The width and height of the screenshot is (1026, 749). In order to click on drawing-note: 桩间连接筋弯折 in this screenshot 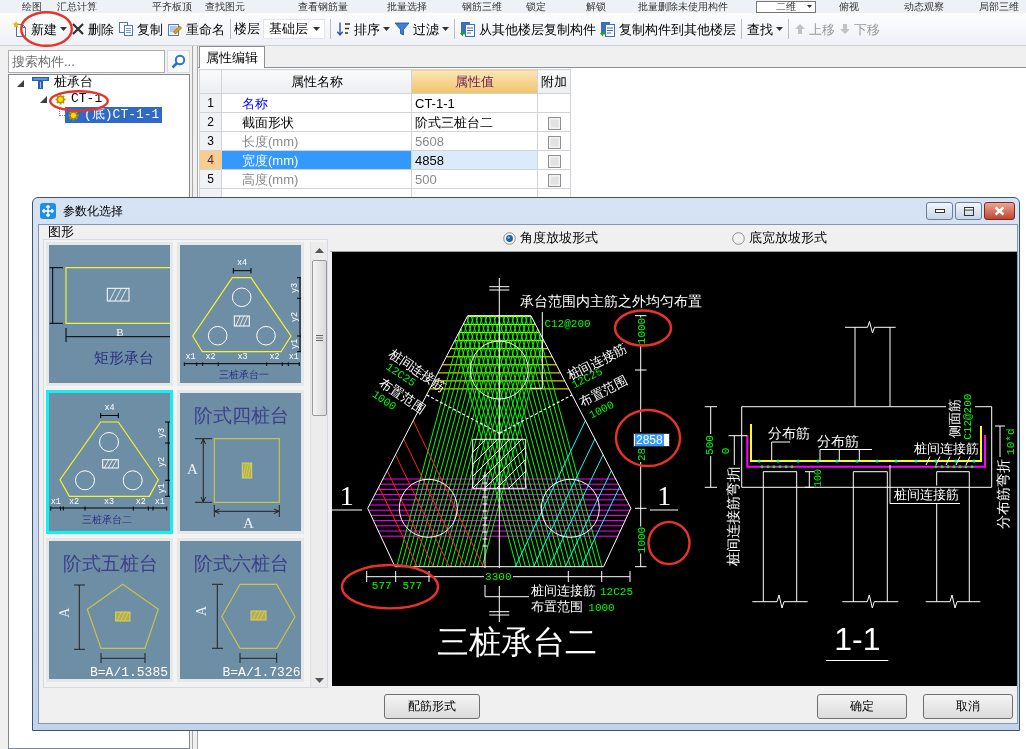, I will do `click(733, 517)`.